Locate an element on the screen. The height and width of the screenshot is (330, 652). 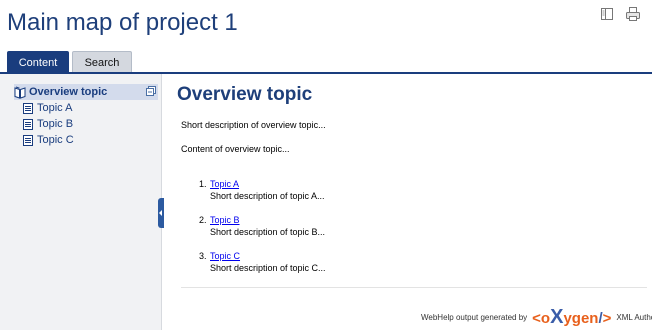
toc-item-overview-topic: Overview topic is located at coordinates (86, 92).